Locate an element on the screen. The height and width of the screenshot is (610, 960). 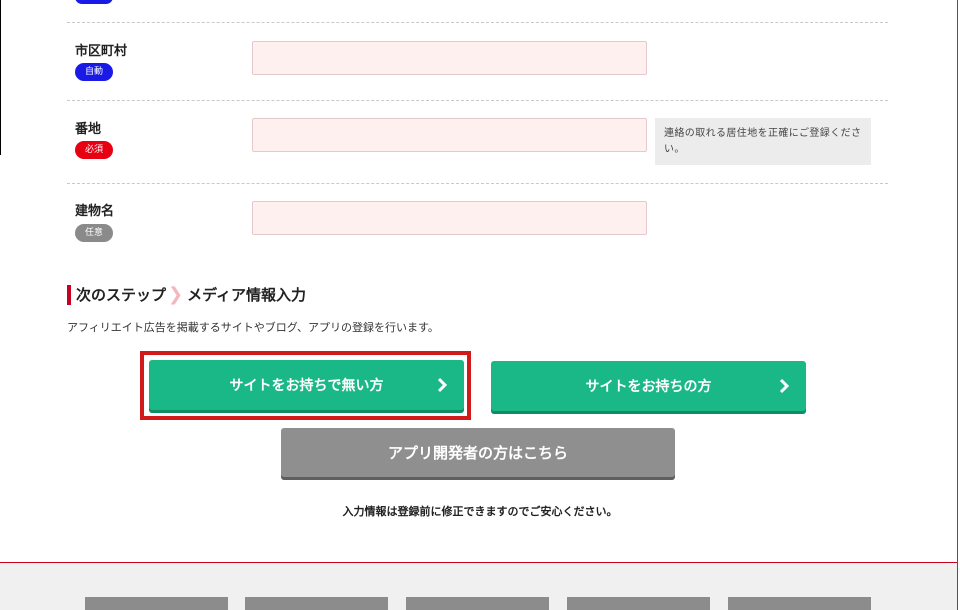
reassurance-note: 入力情報は登録前に修正できますのでご安心ください。 is located at coordinates (480, 511).